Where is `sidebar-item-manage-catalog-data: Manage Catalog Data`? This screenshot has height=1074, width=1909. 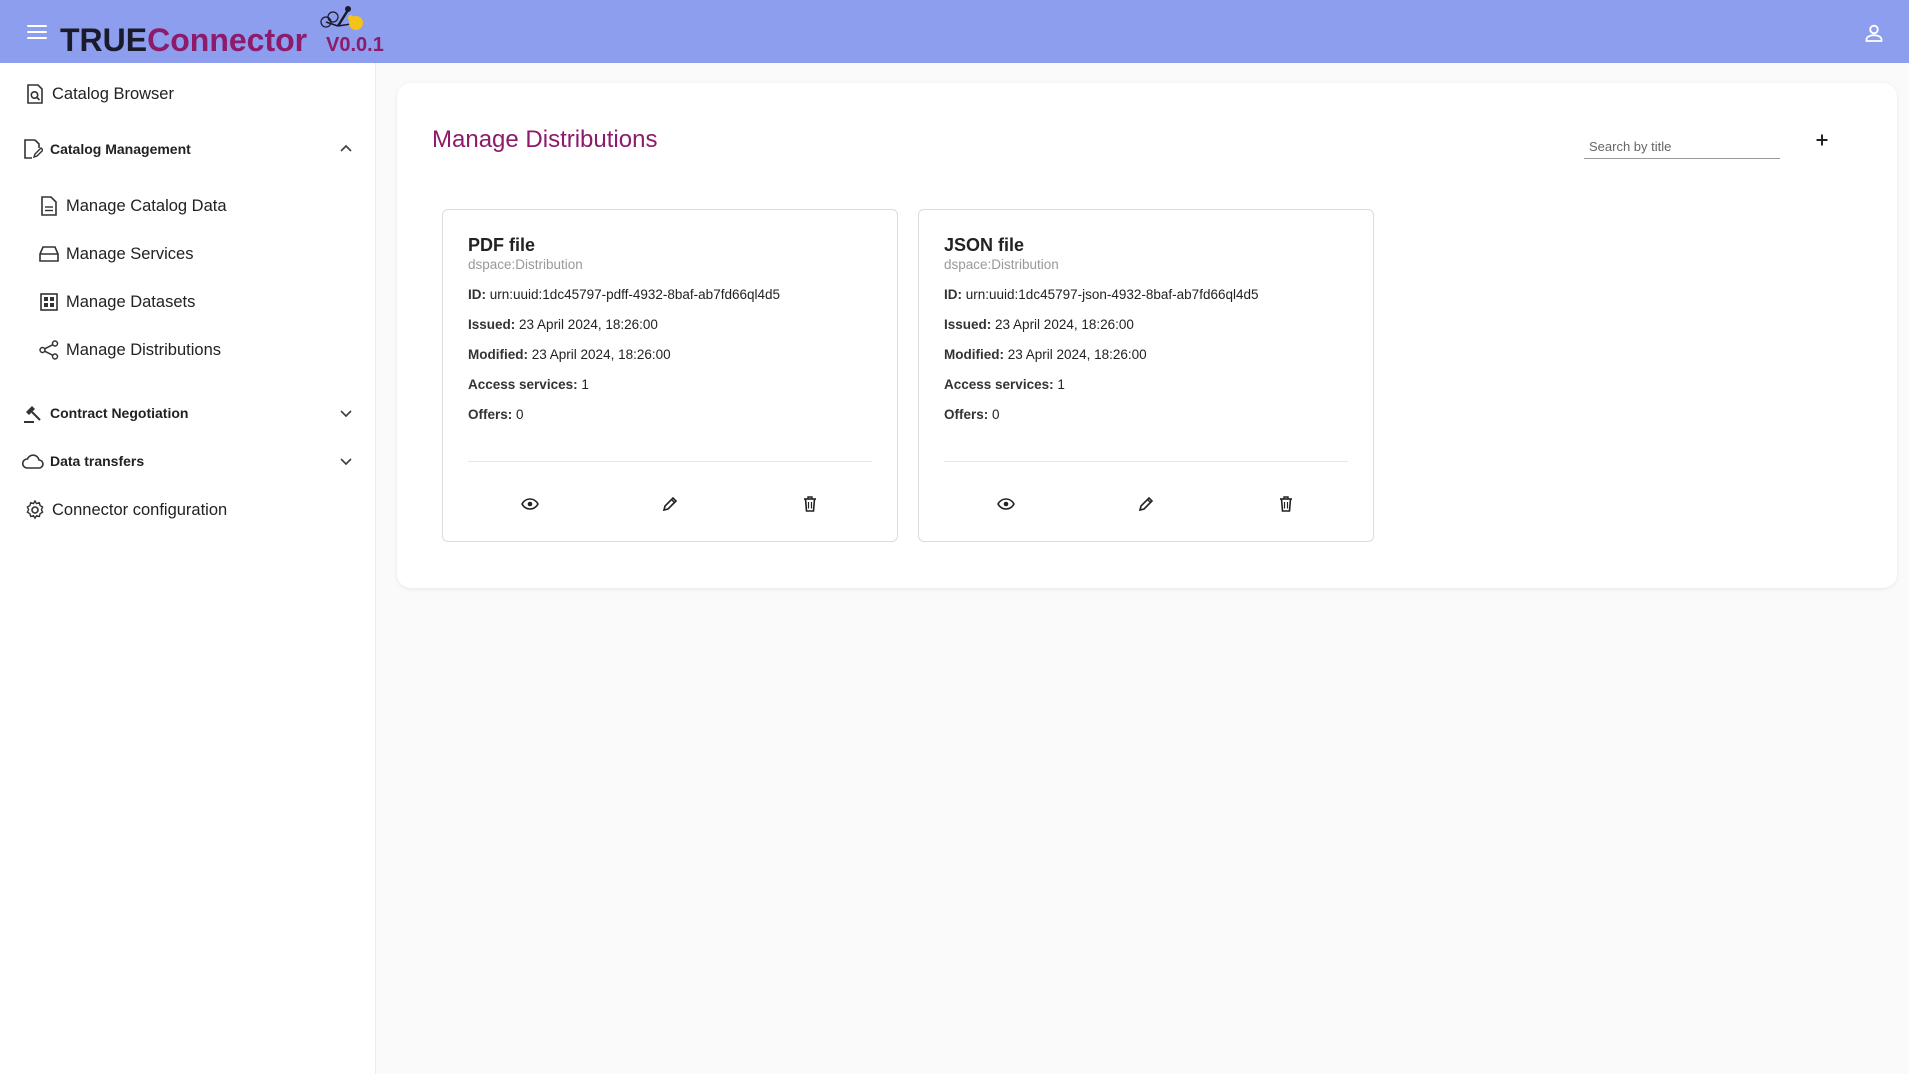 sidebar-item-manage-catalog-data: Manage Catalog Data is located at coordinates (188, 206).